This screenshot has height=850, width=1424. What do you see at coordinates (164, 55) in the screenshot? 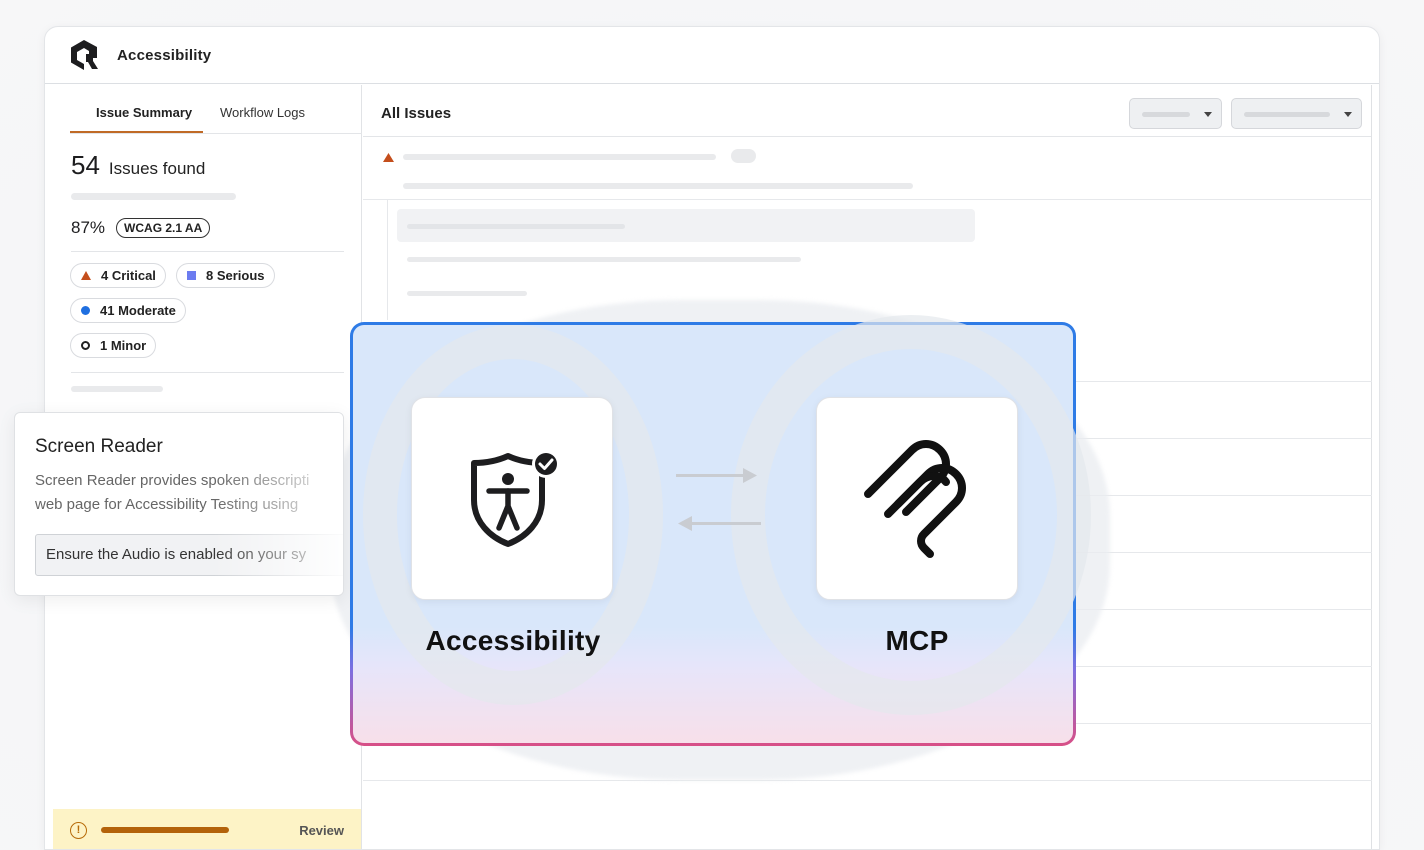
I see `window-title: Accessibility` at bounding box center [164, 55].